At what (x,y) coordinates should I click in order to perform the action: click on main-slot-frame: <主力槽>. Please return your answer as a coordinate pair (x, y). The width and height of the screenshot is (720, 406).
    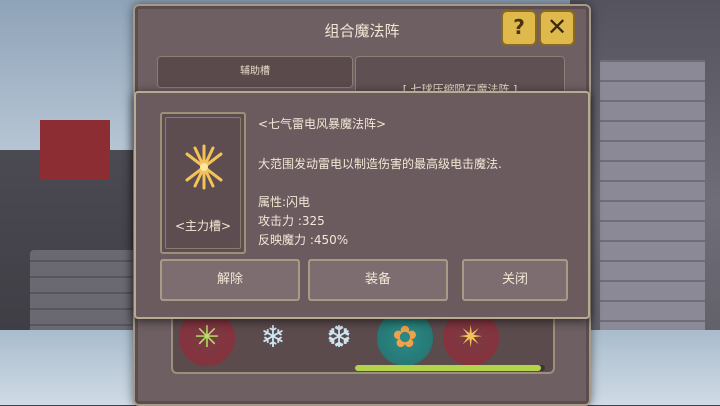
    Looking at the image, I should click on (203, 183).